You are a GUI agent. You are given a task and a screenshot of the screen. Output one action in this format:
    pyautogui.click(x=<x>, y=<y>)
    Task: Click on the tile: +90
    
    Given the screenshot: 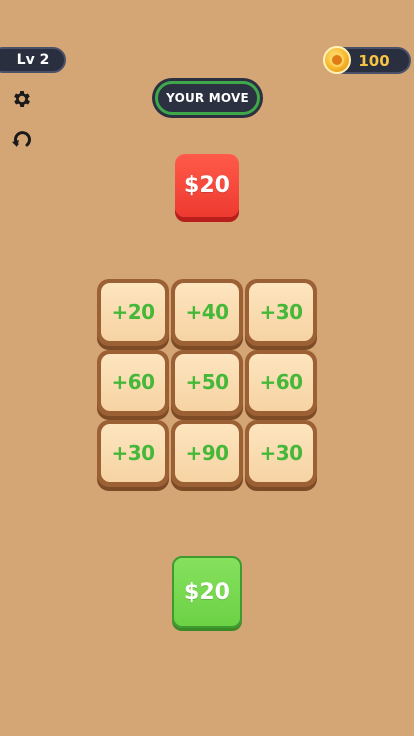 What is the action you would take?
    pyautogui.click(x=207, y=453)
    